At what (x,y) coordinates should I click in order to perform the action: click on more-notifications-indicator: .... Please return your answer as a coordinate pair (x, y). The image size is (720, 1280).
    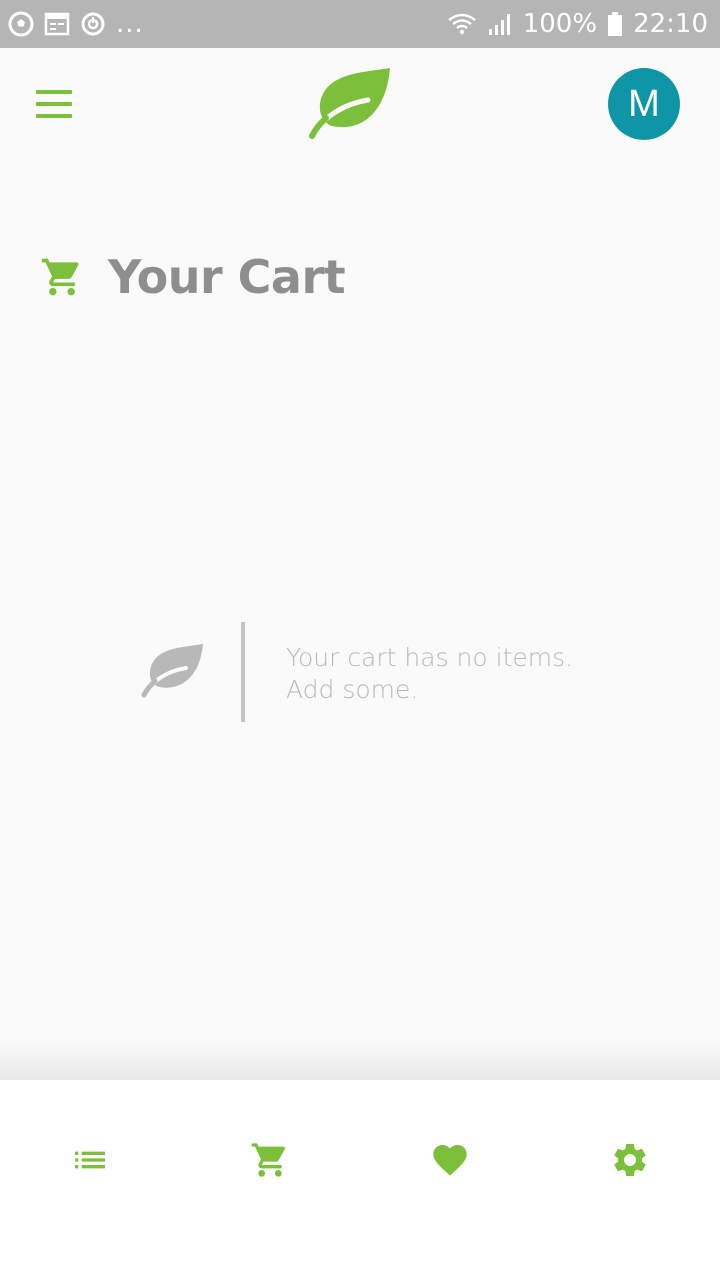
    Looking at the image, I should click on (130, 24).